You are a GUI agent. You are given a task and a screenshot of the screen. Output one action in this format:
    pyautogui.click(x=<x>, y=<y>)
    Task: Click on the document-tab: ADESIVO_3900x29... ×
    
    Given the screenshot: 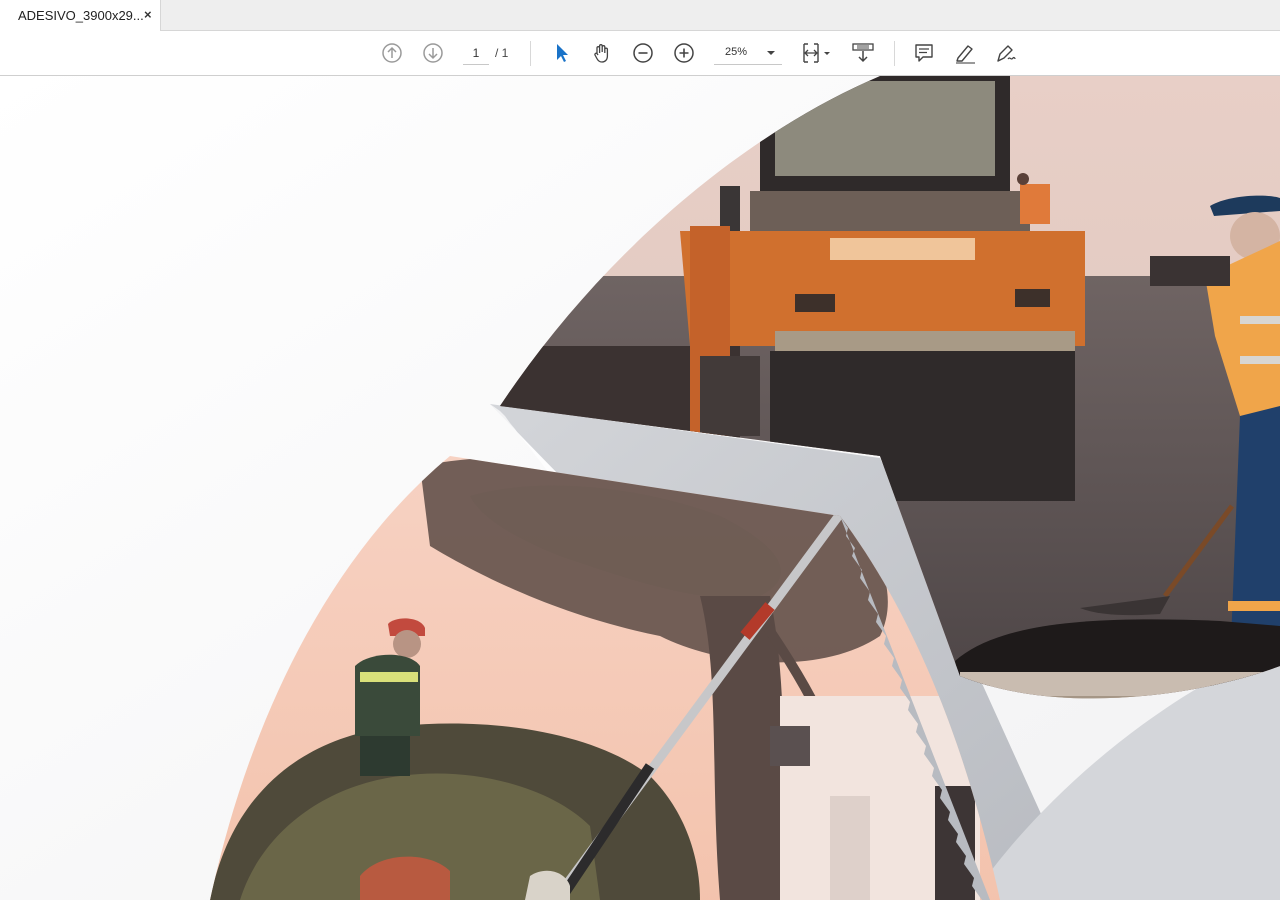 What is the action you would take?
    pyautogui.click(x=80, y=15)
    